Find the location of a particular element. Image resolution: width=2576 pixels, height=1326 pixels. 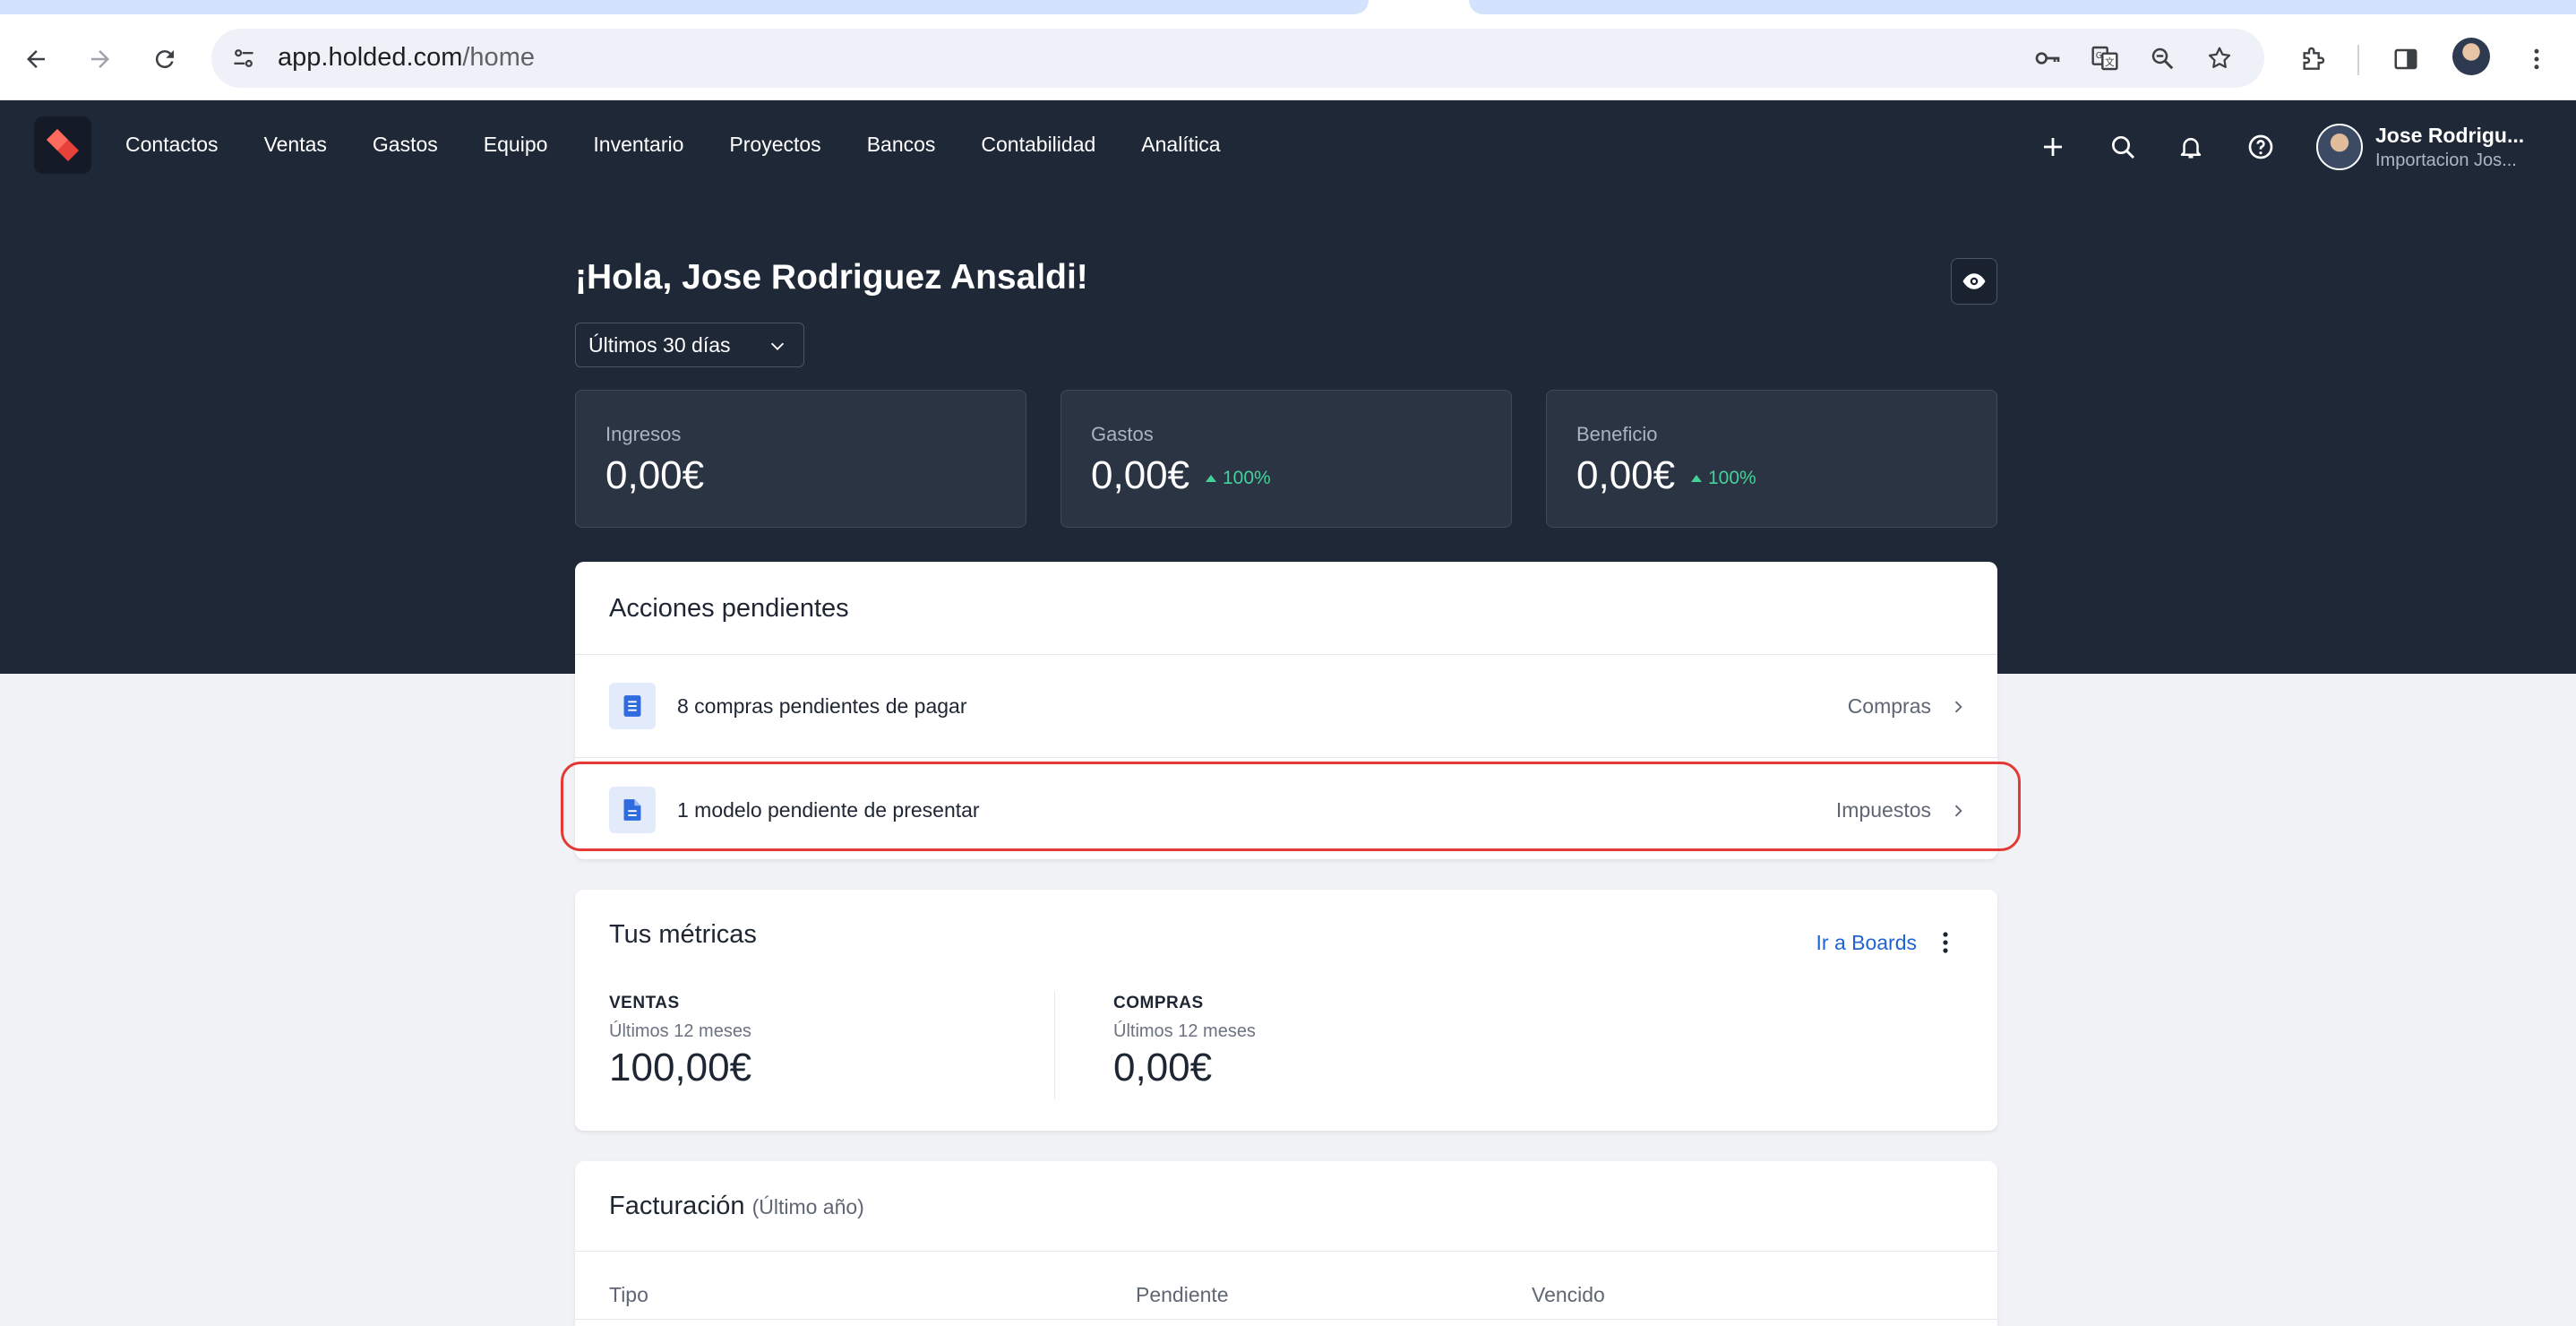

nav-inventario: Inventario is located at coordinates (638, 145).